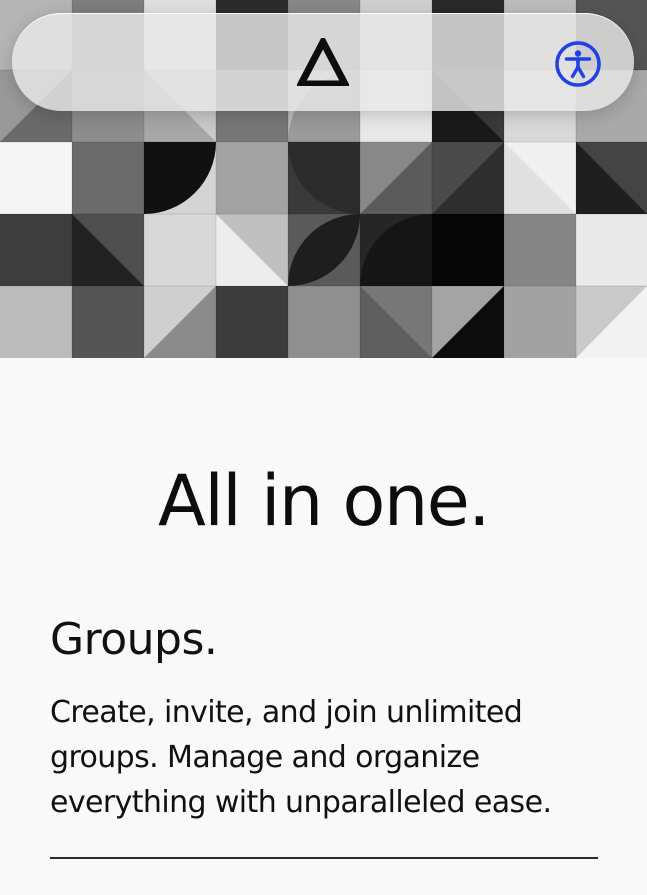 The width and height of the screenshot is (647, 895). What do you see at coordinates (323, 61) in the screenshot?
I see `triangle-logo-icon` at bounding box center [323, 61].